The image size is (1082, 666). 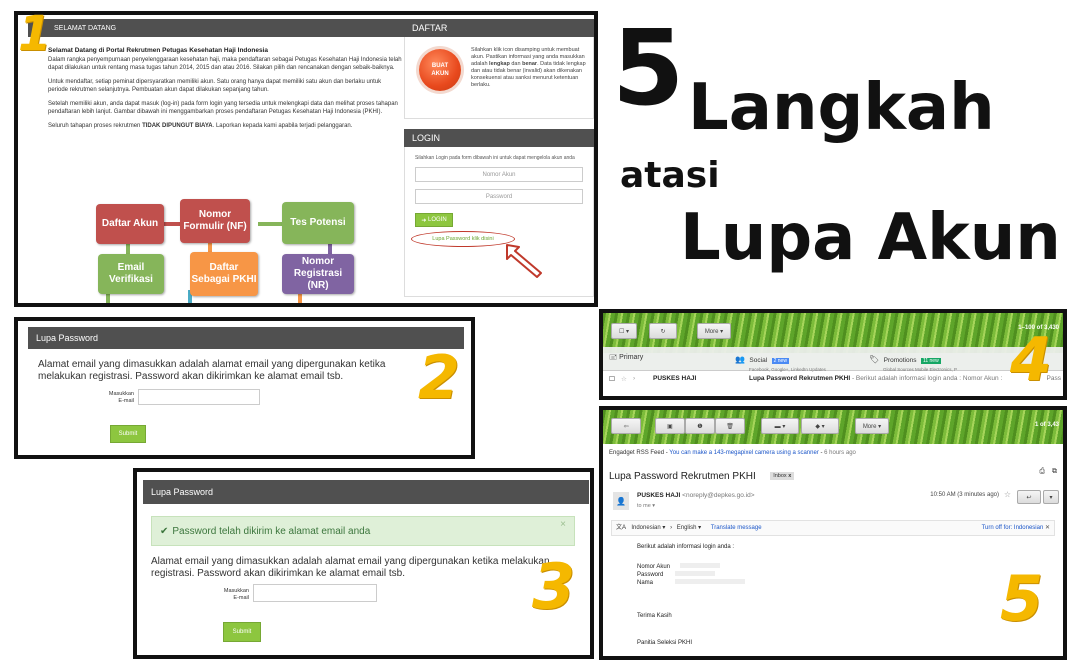 I want to click on report-spam-button: ❶, so click(x=700, y=426).